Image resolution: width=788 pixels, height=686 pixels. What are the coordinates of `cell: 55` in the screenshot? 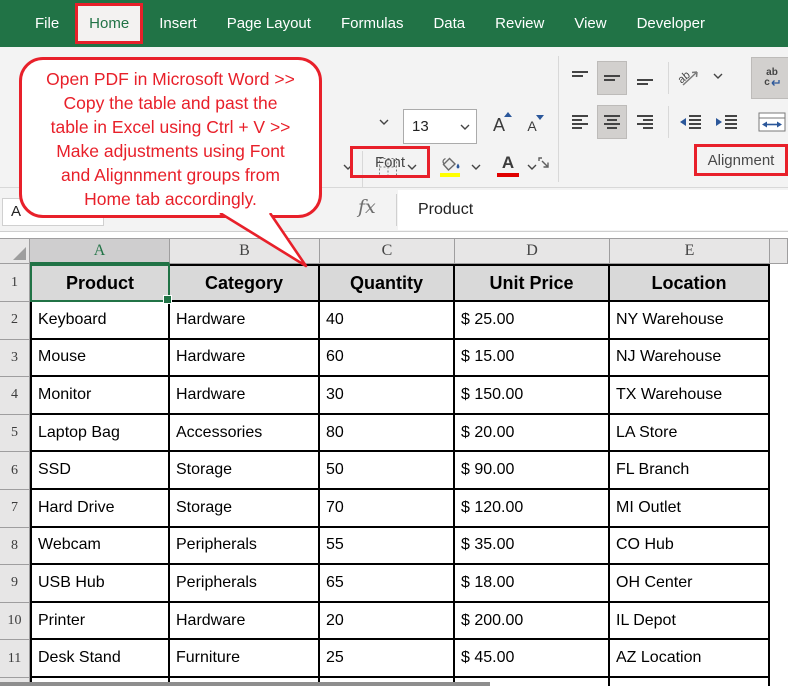 It's located at (387, 546).